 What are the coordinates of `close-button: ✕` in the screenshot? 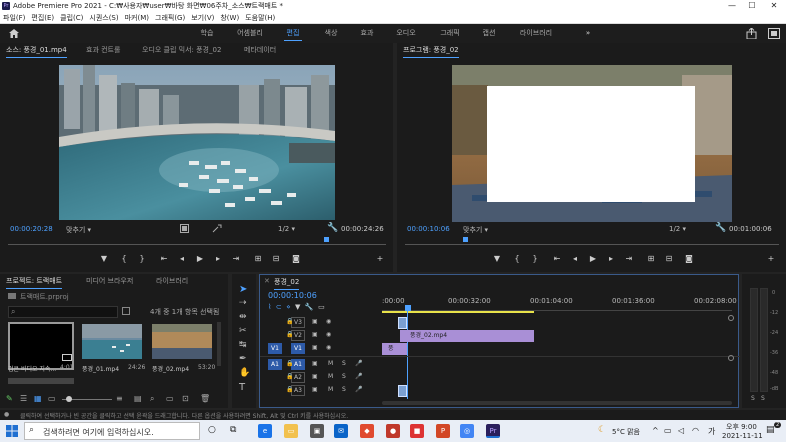 It's located at (774, 6).